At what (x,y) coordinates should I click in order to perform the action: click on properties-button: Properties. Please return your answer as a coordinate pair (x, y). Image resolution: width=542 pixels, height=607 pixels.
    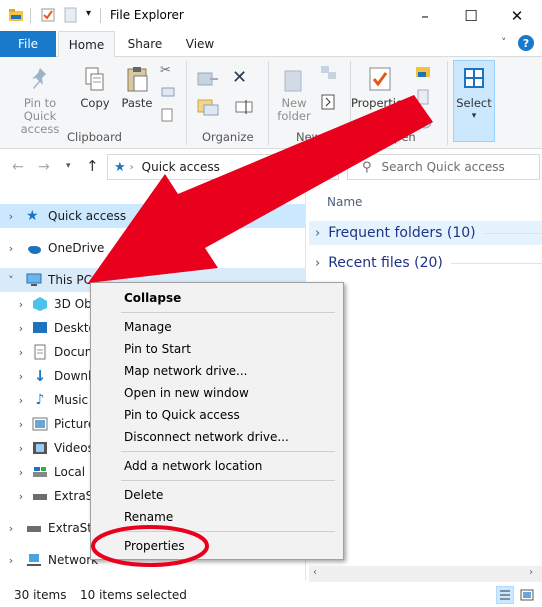
    Looking at the image, I should click on (380, 87).